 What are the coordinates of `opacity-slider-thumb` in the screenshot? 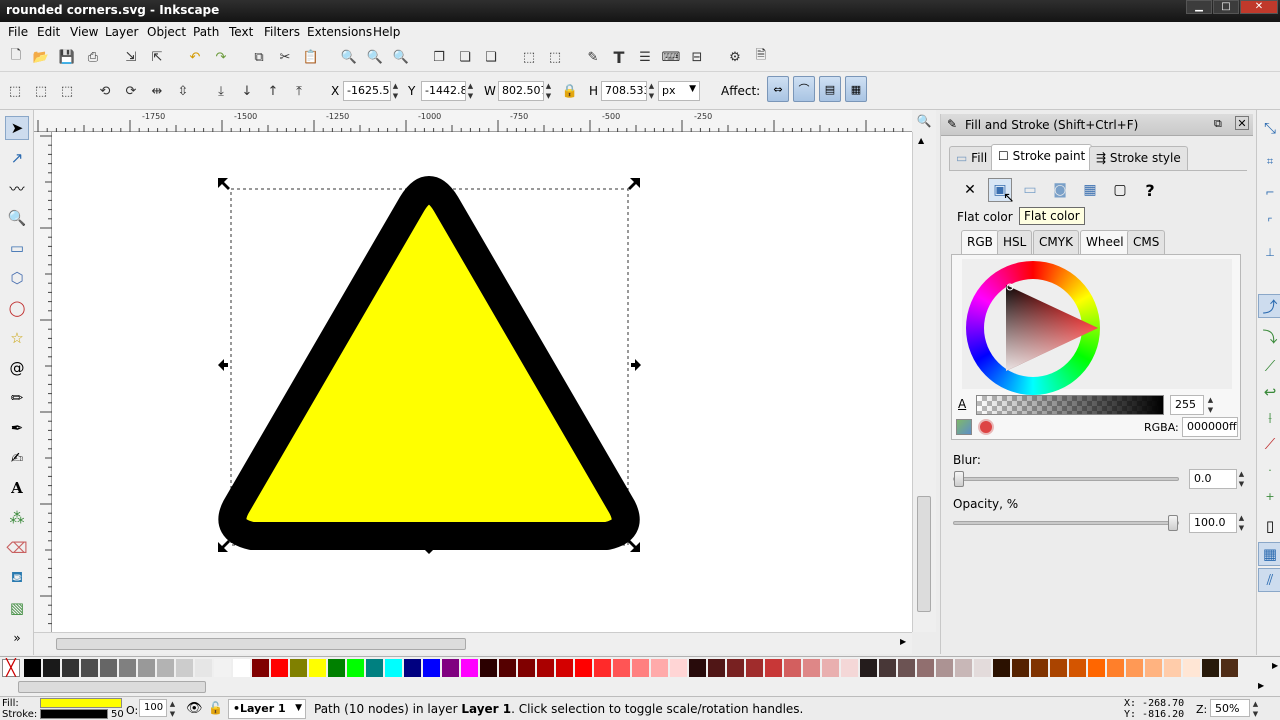 It's located at (1173, 523).